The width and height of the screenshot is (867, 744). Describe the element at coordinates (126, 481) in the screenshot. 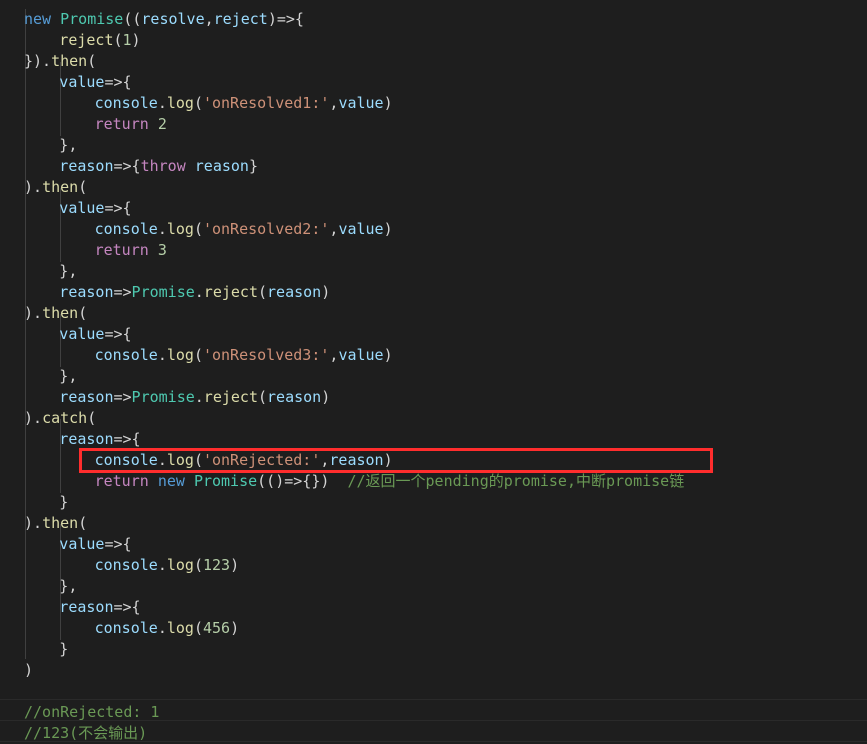

I see `token-ctl: return` at that location.